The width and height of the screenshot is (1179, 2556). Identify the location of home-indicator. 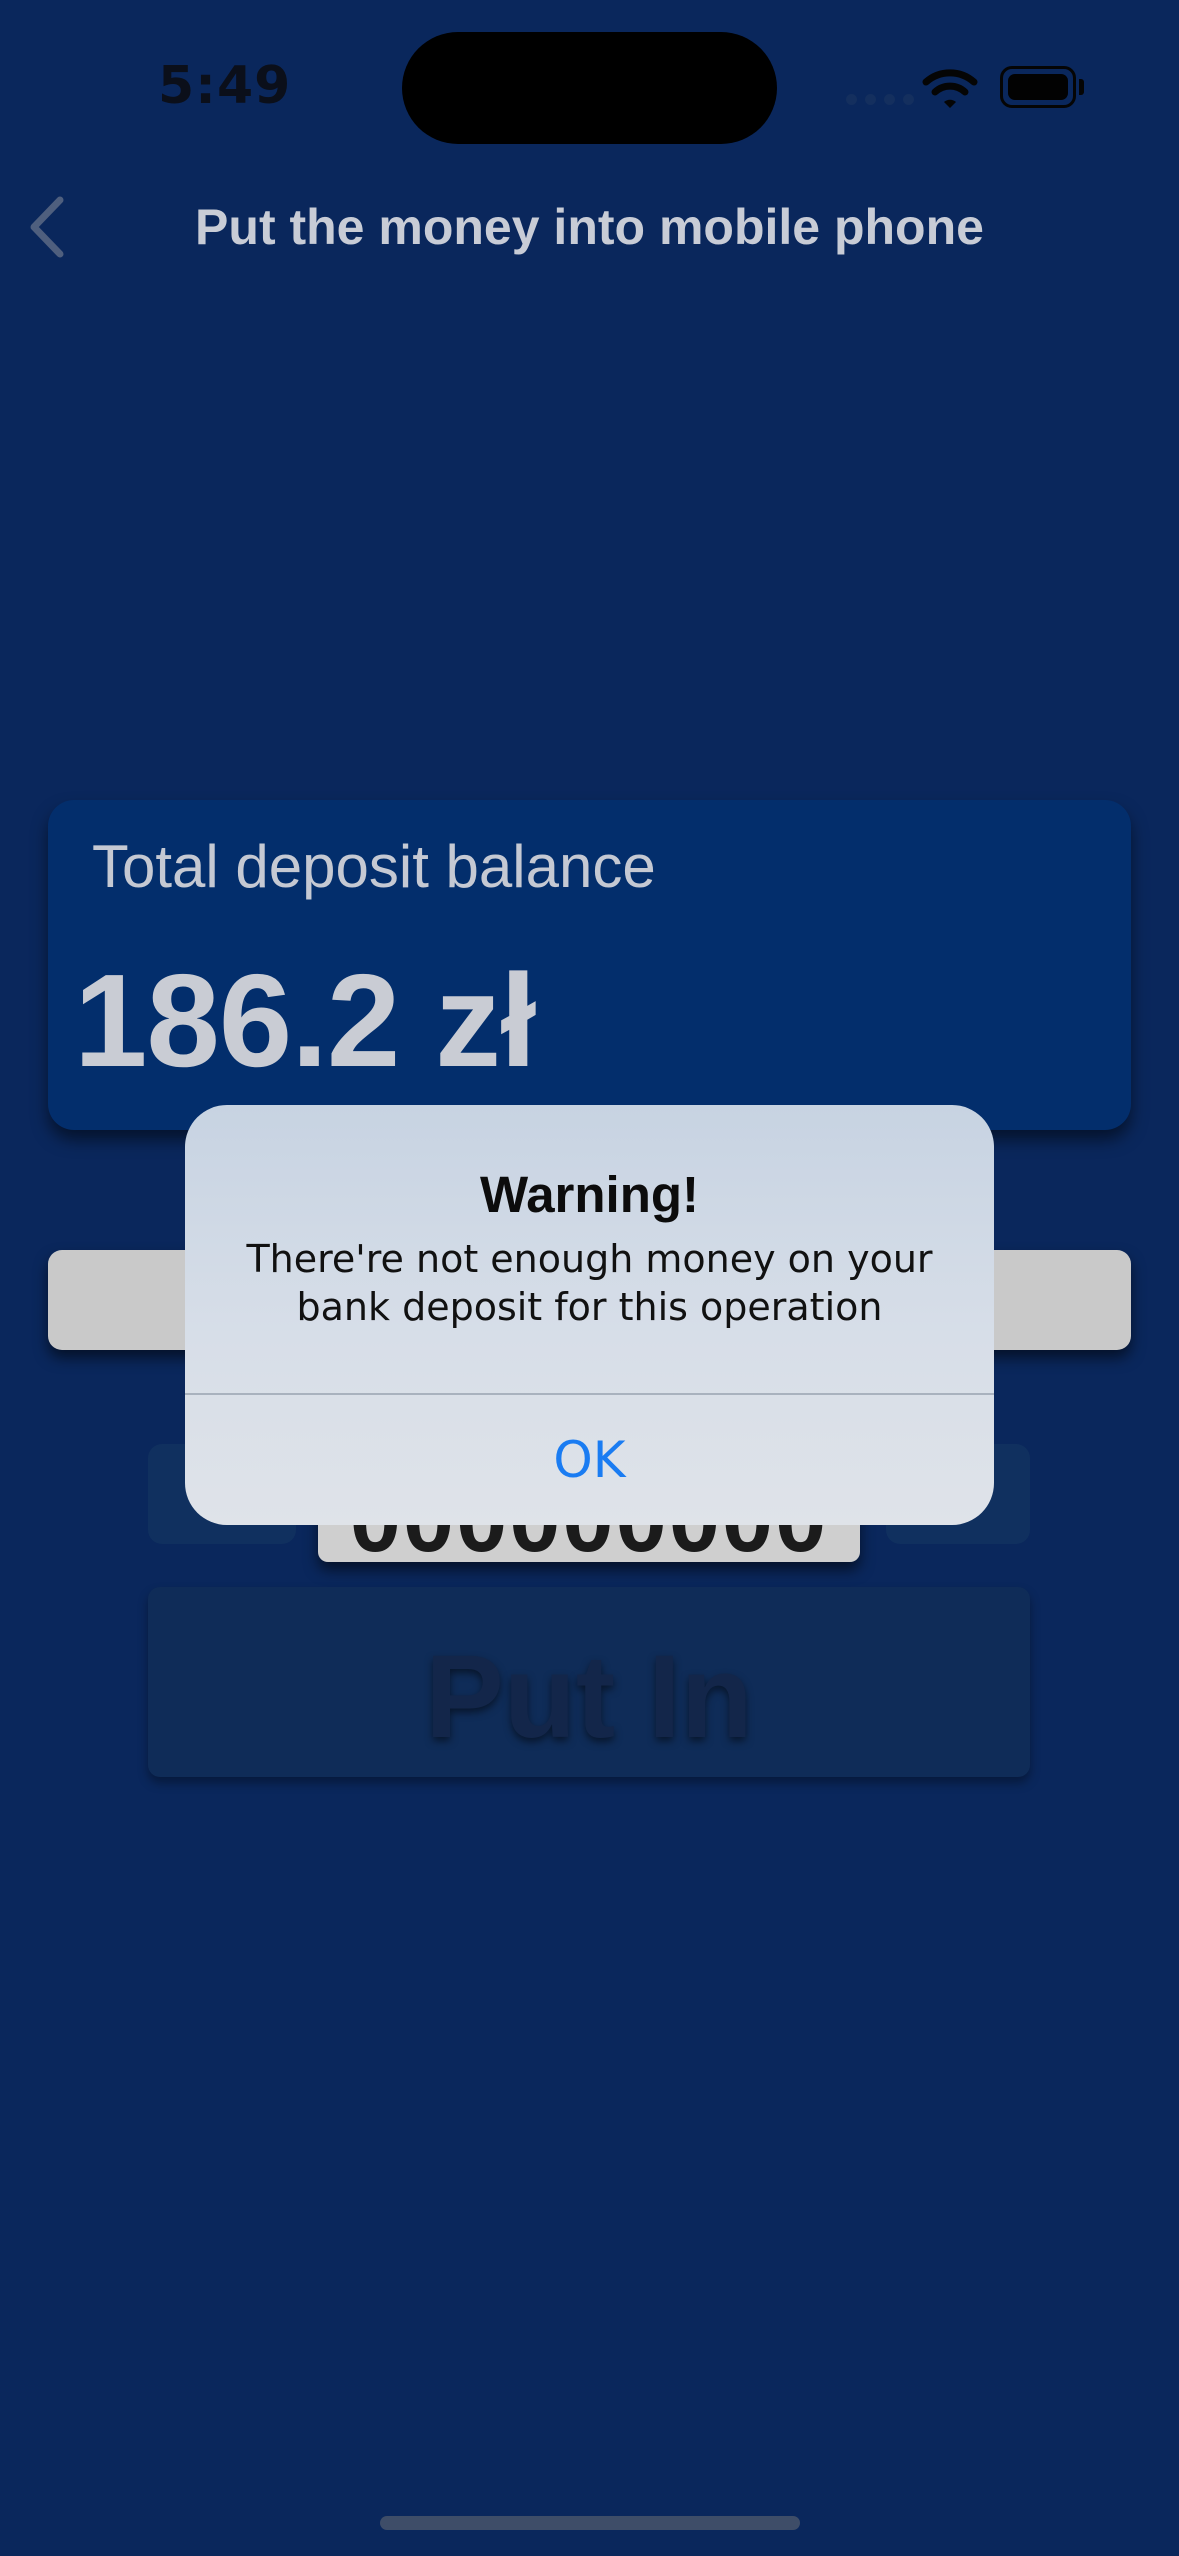
(590, 2523).